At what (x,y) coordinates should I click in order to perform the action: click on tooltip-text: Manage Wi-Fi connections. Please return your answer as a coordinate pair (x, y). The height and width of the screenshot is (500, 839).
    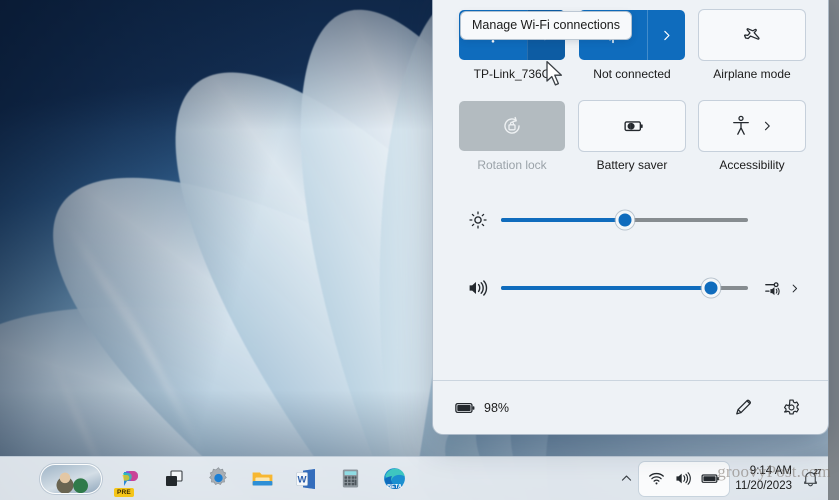
    Looking at the image, I should click on (546, 25).